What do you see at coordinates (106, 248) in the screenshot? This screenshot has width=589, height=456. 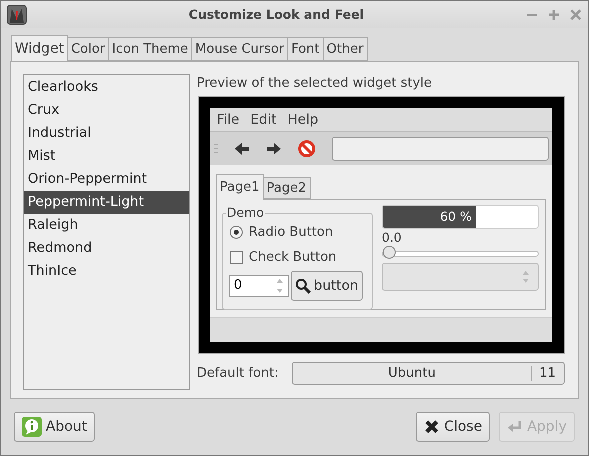 I see `theme-item: Redmond` at bounding box center [106, 248].